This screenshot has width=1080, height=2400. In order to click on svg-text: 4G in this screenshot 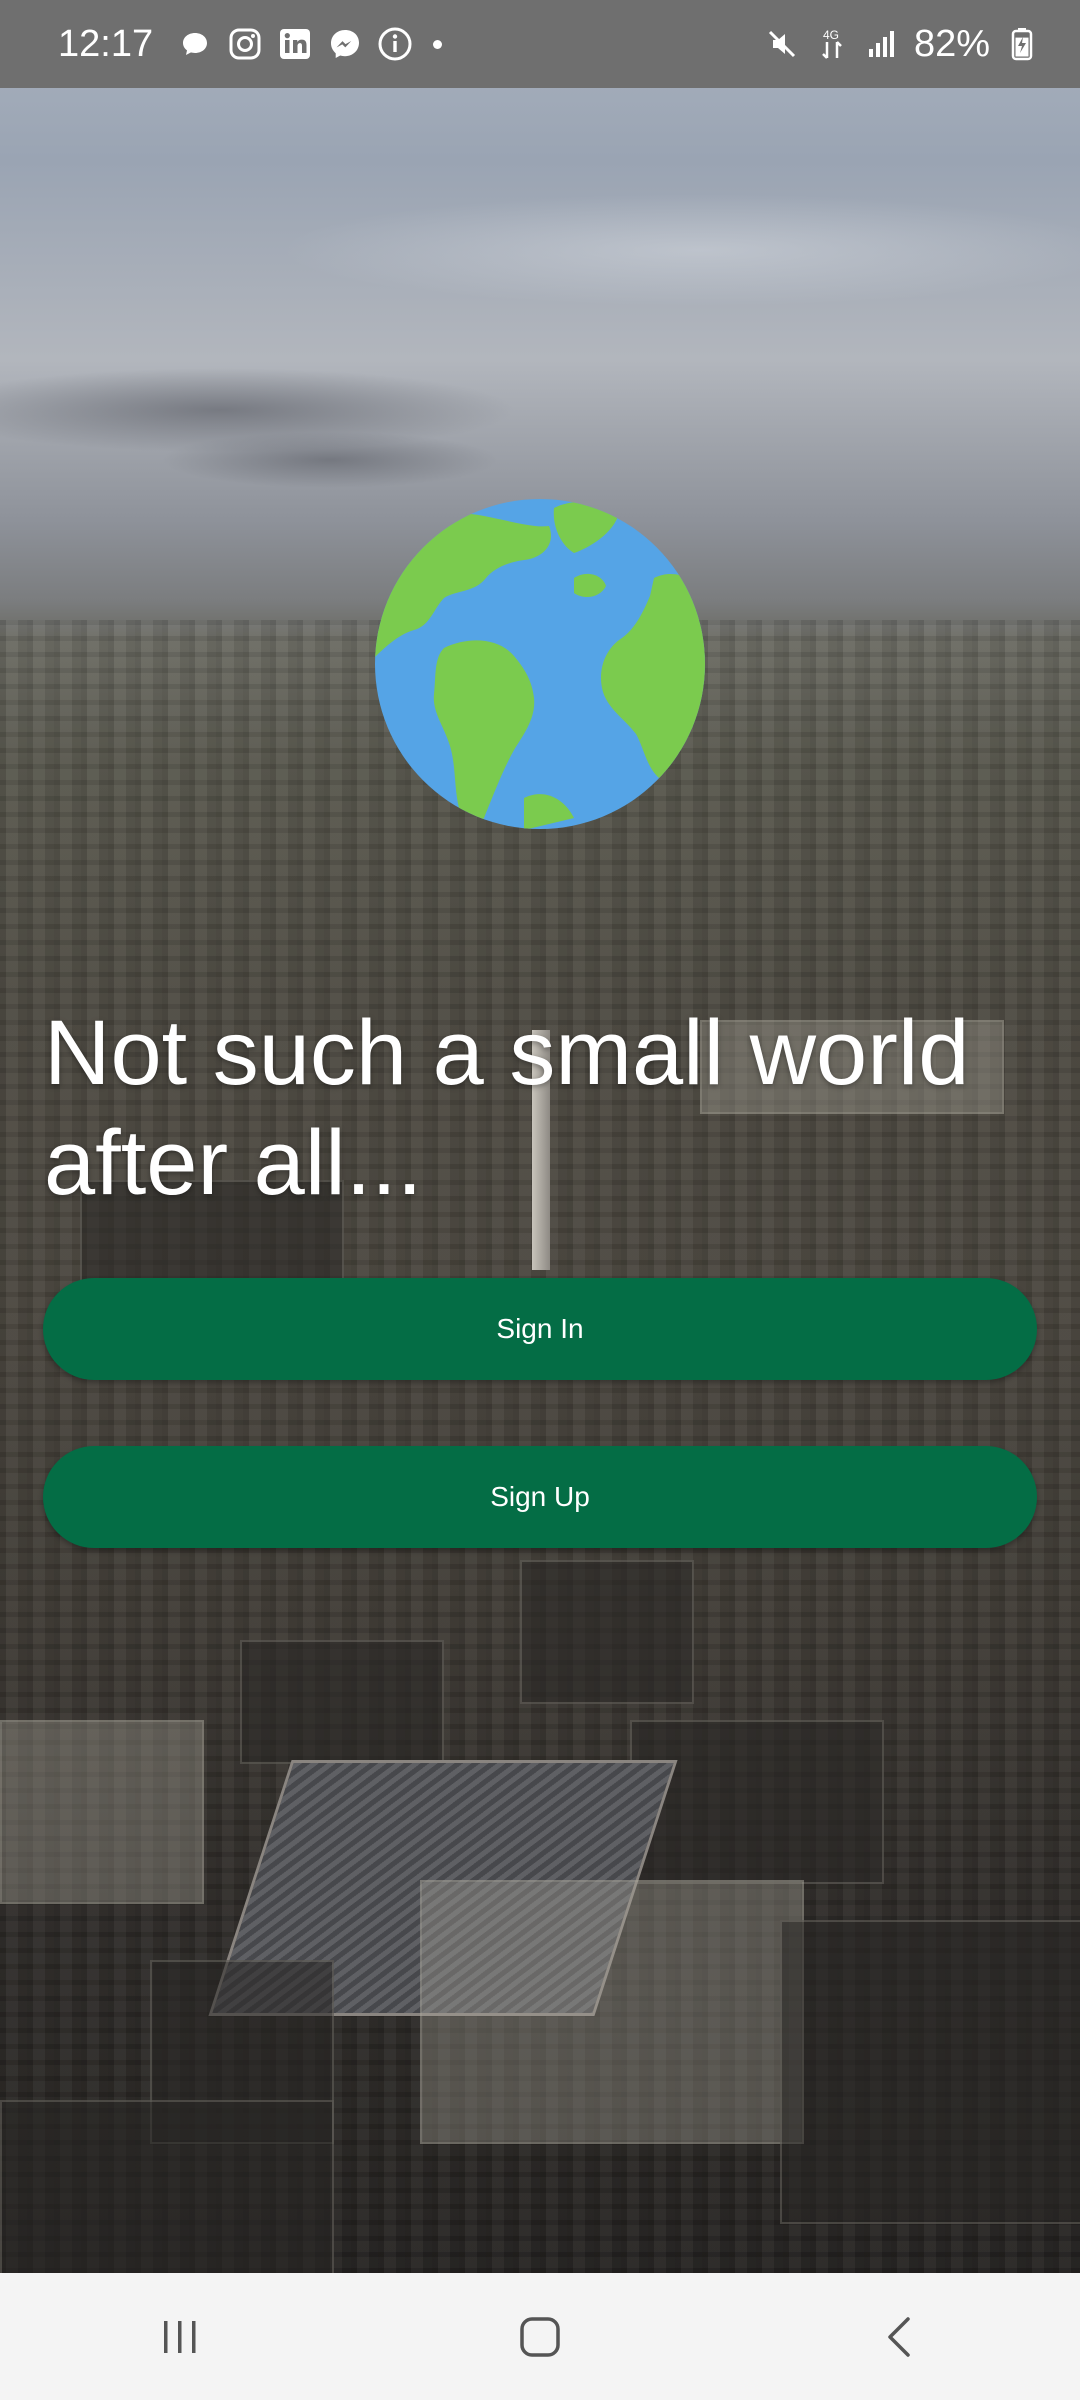, I will do `click(831, 35)`.